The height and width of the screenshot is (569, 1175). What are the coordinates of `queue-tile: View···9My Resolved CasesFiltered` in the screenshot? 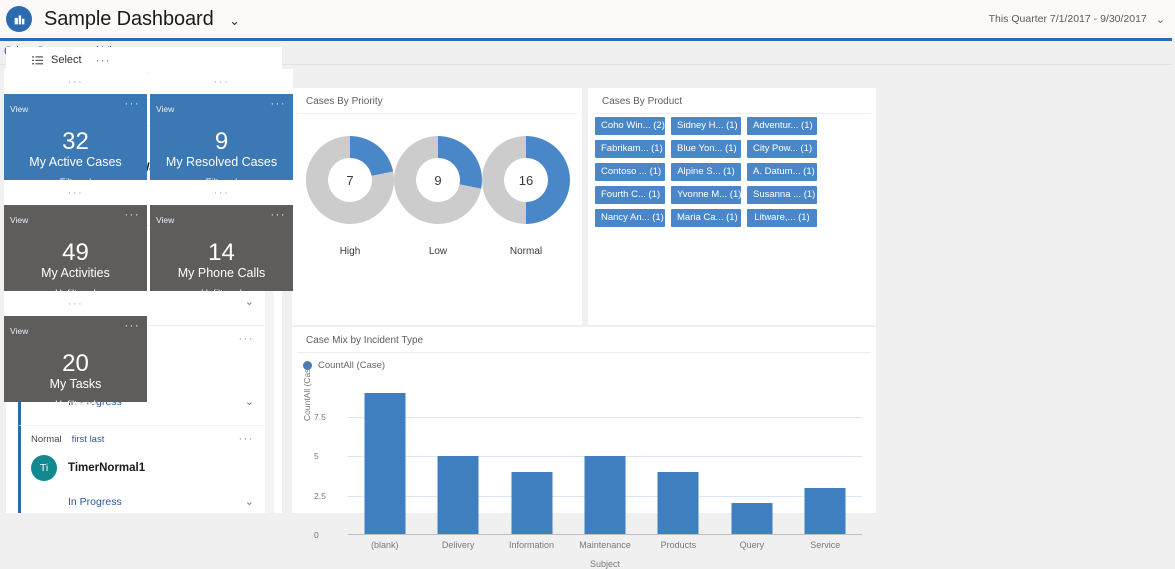 It's located at (221, 137).